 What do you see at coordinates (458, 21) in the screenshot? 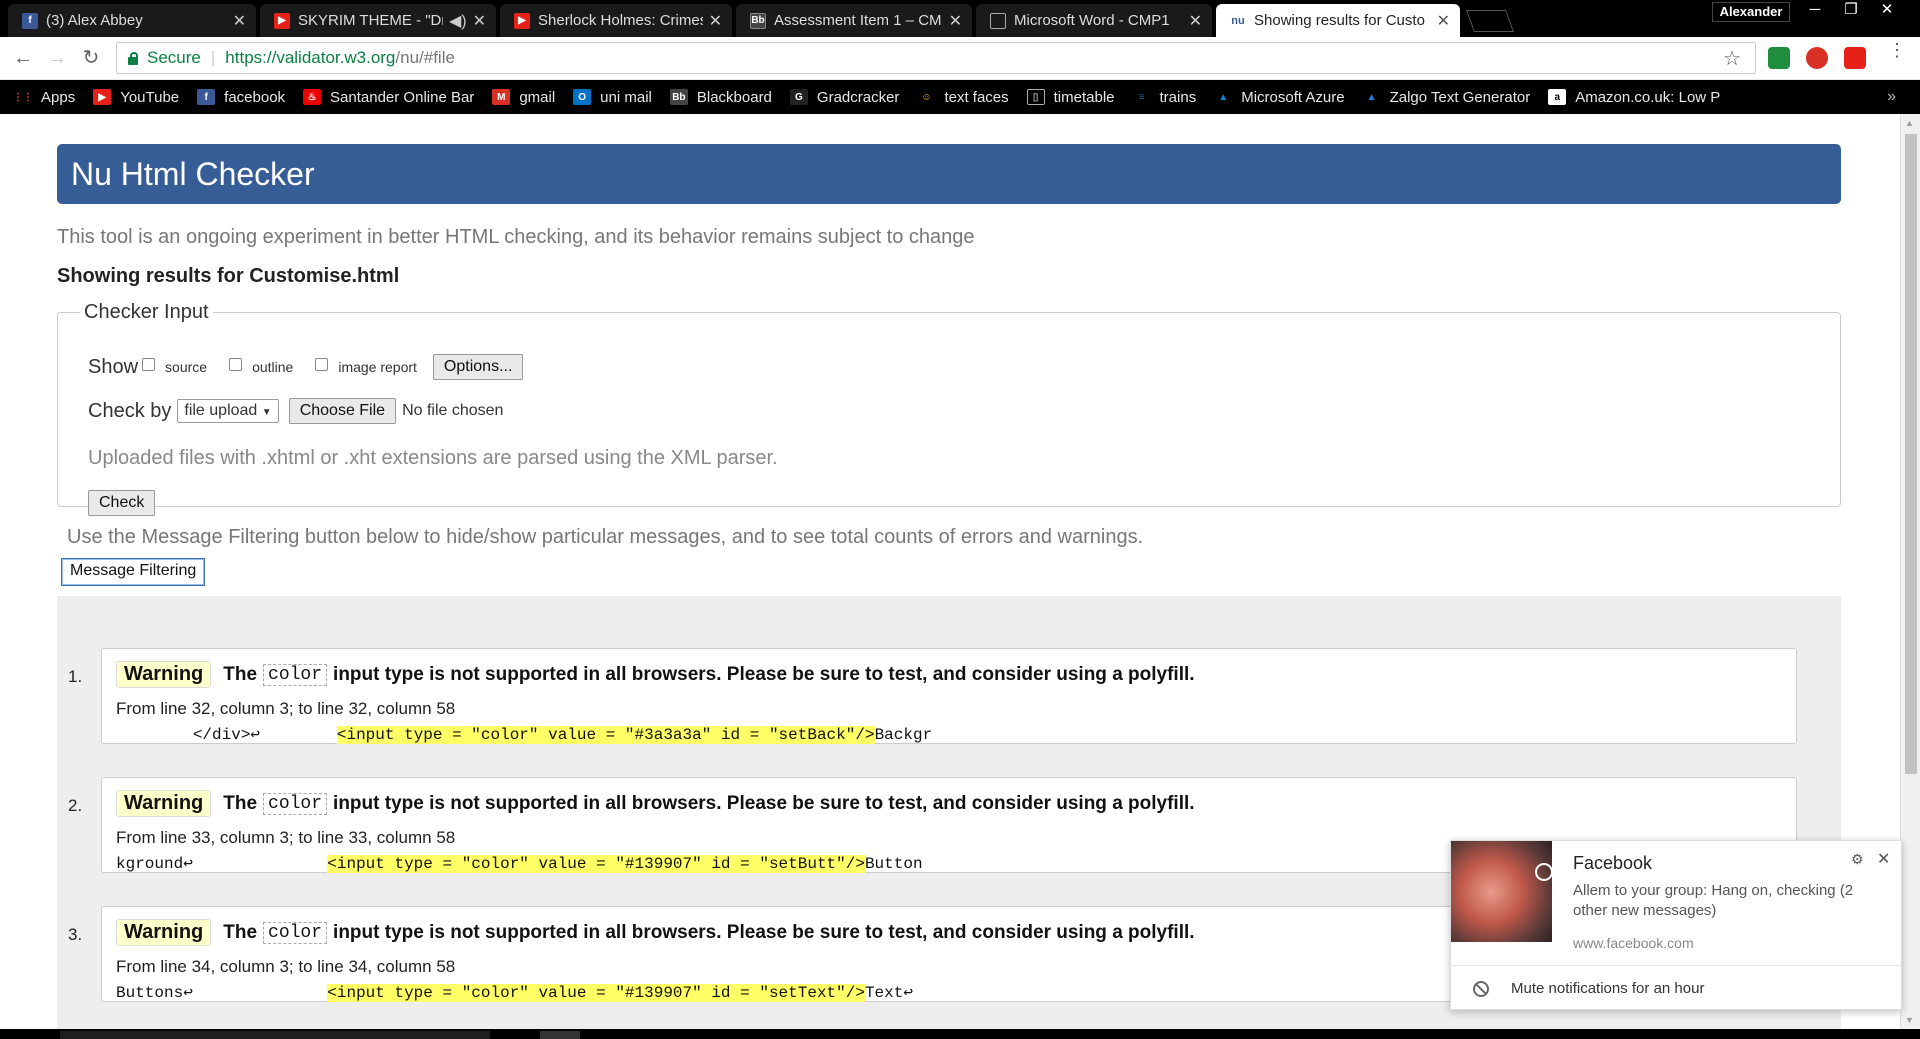
I see `audio-icon: ◀)` at bounding box center [458, 21].